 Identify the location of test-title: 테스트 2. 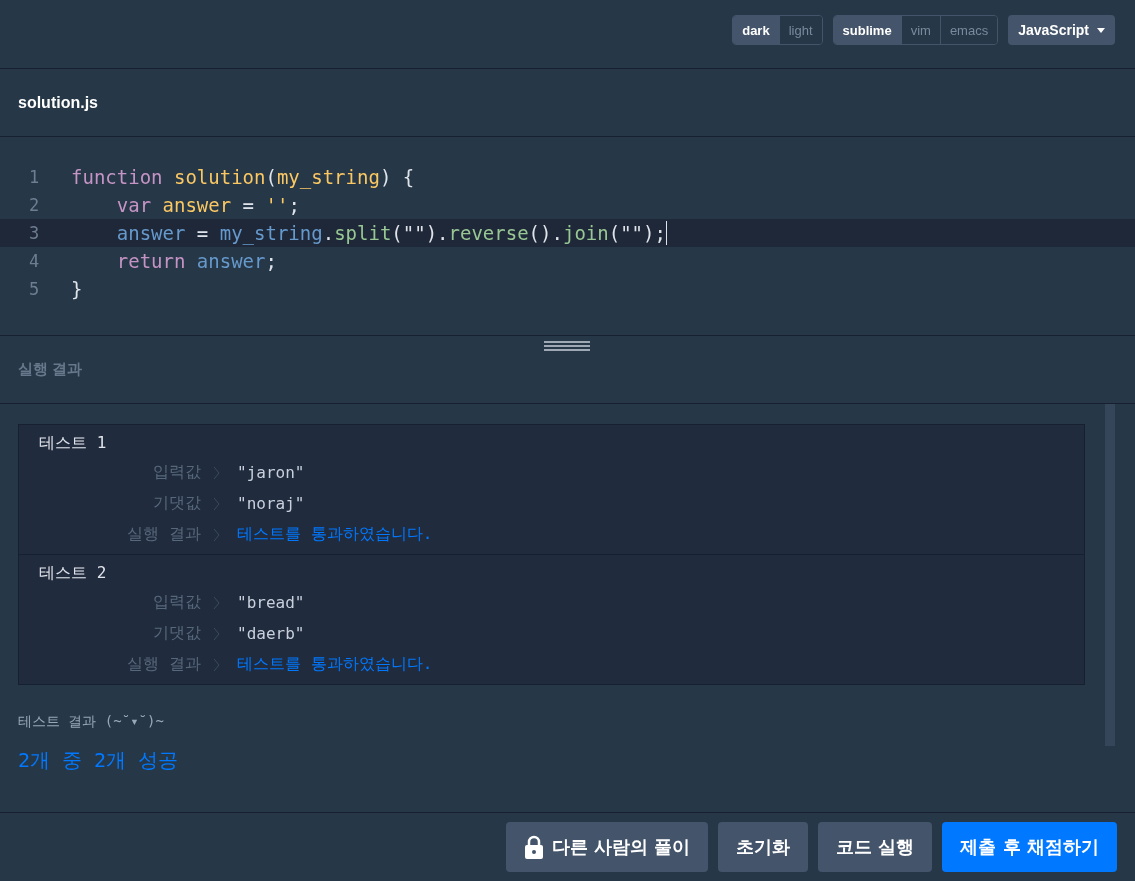
(73, 573).